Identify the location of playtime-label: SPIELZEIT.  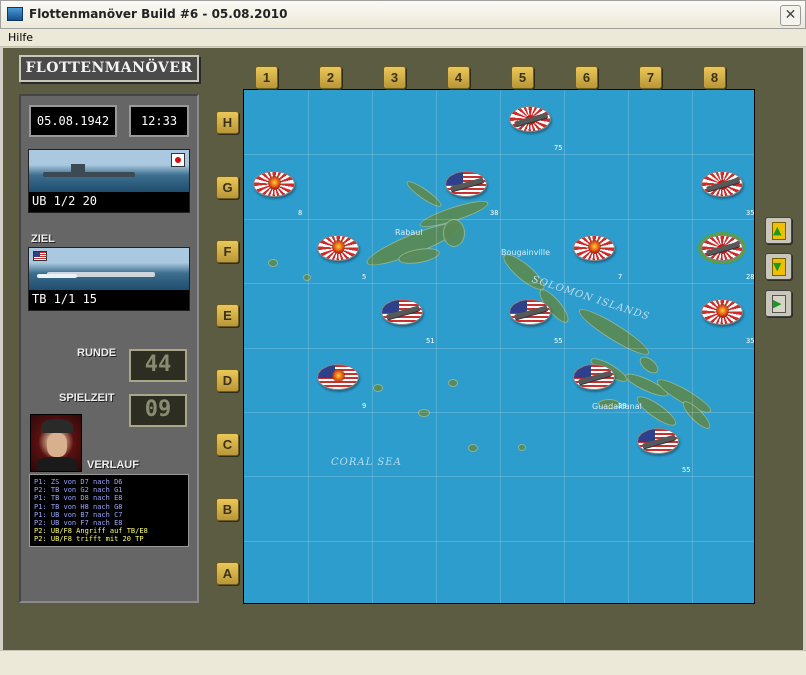
(87, 398).